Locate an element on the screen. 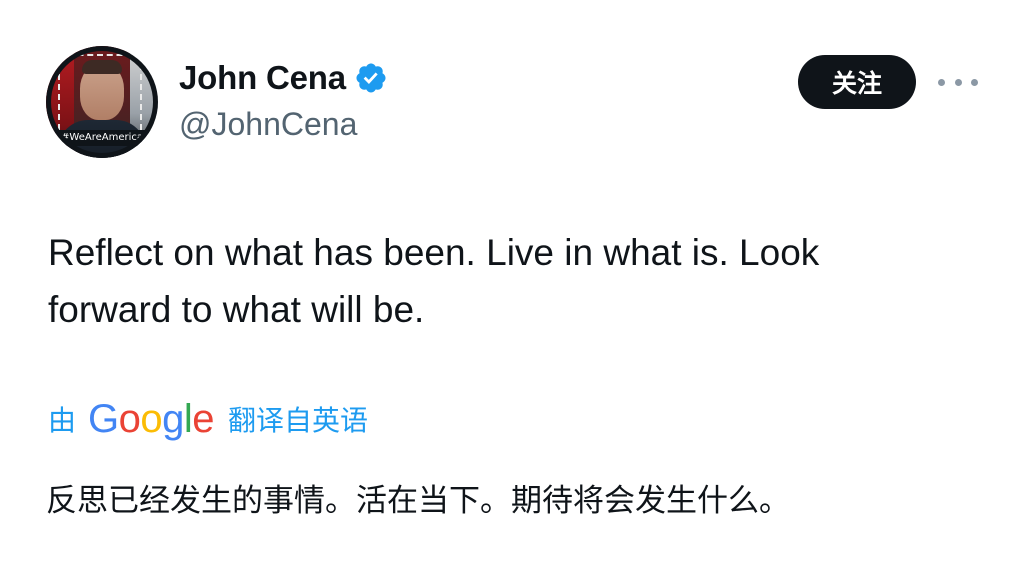 Image resolution: width=1024 pixels, height=569 pixels. avatar-ring is located at coordinates (102, 102).